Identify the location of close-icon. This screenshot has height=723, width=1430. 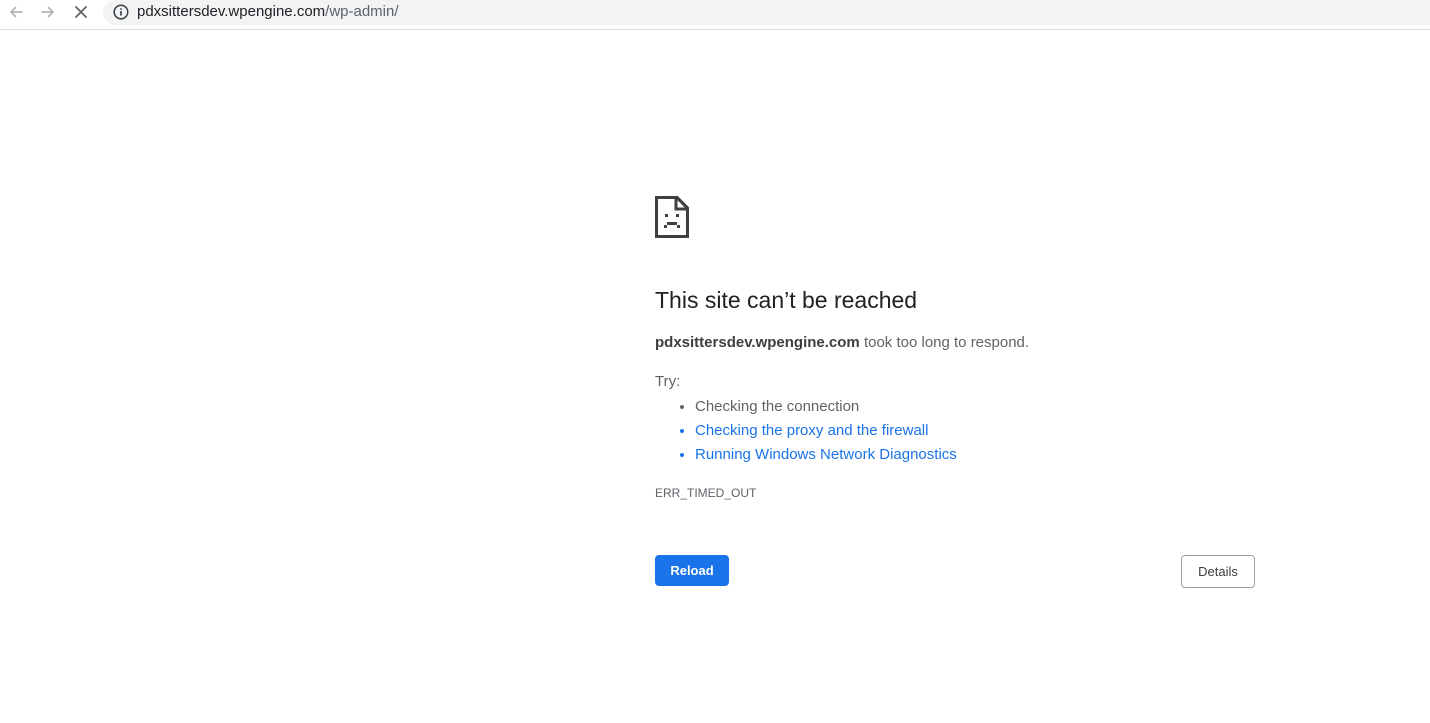
(81, 12).